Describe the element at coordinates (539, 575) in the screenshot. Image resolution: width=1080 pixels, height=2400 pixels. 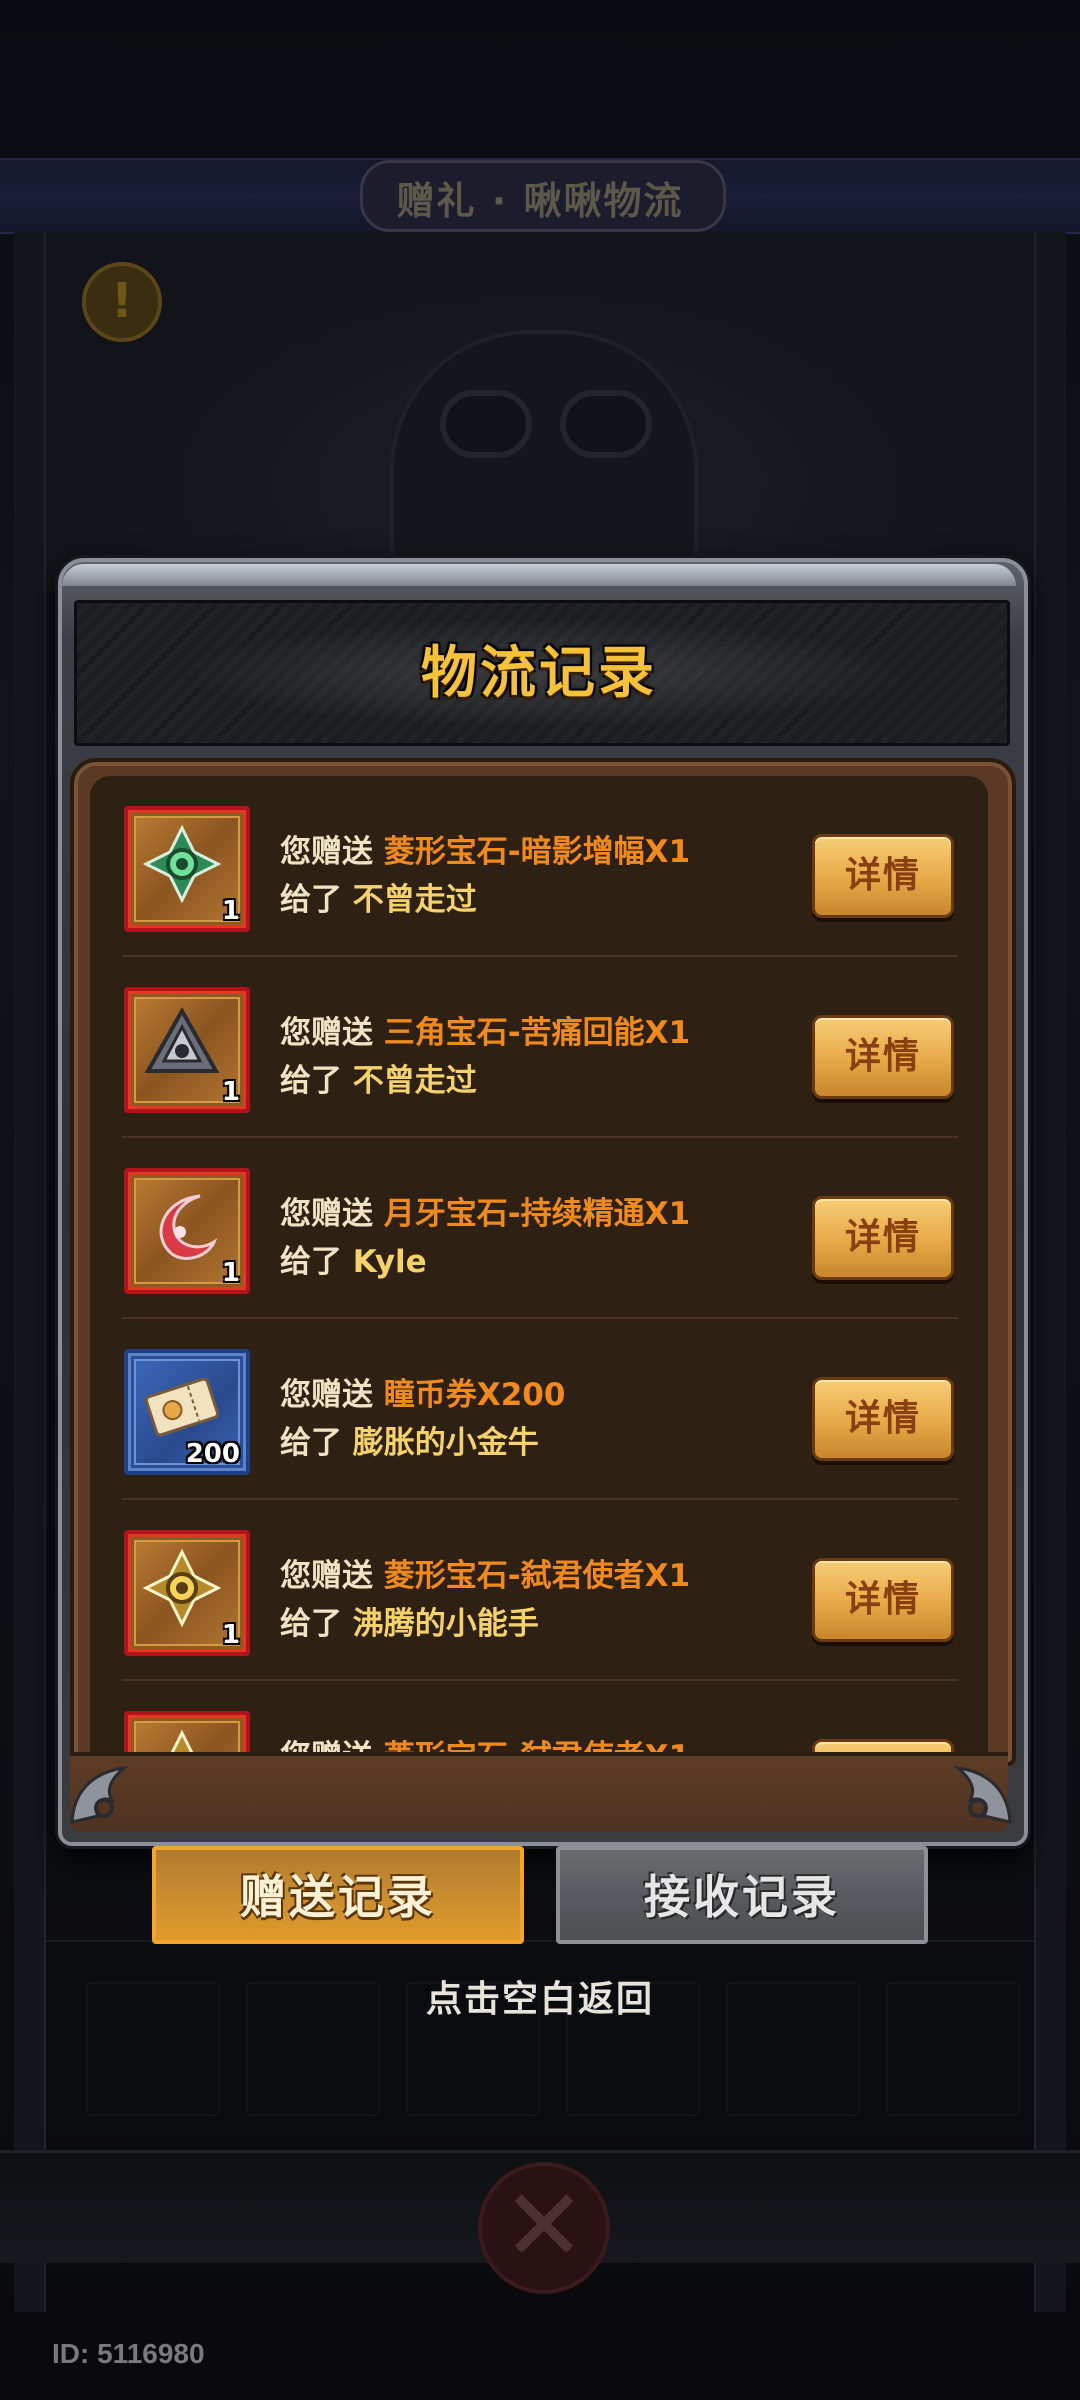
I see `modal-top-rim` at that location.